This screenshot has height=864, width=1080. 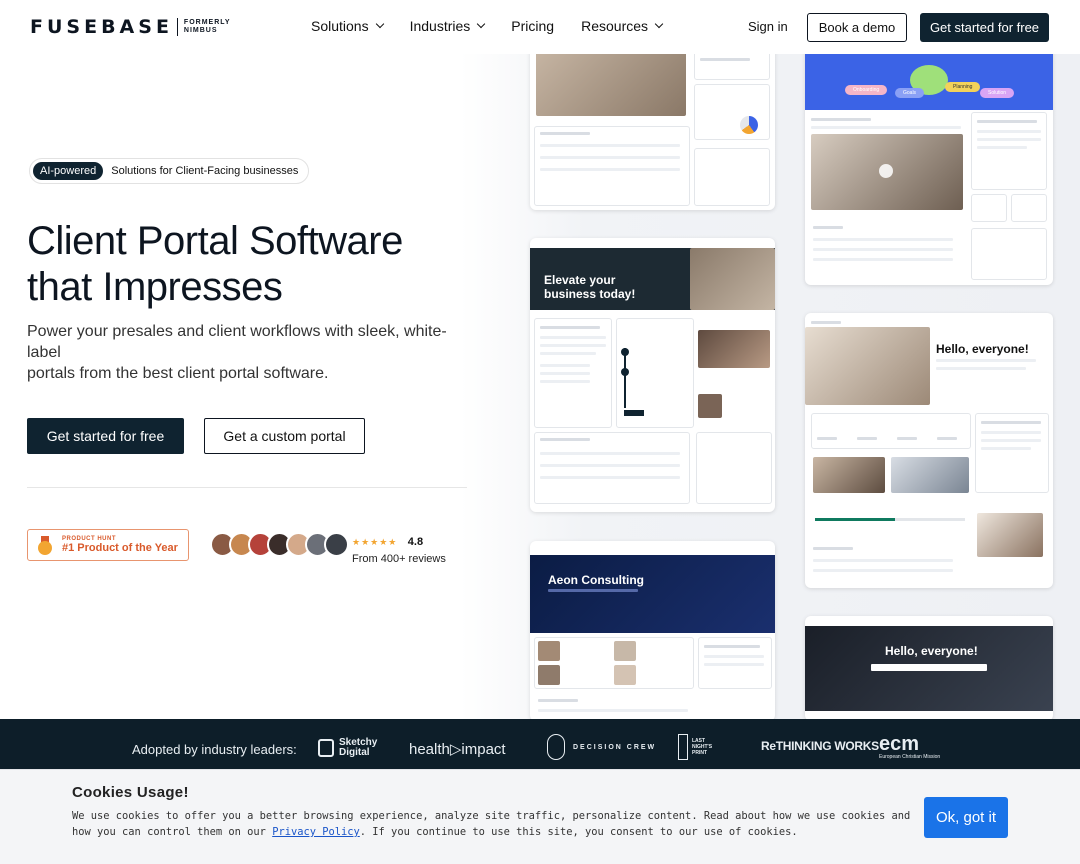 I want to click on logo-health-impact-text: health▷impact, so click(x=457, y=749).